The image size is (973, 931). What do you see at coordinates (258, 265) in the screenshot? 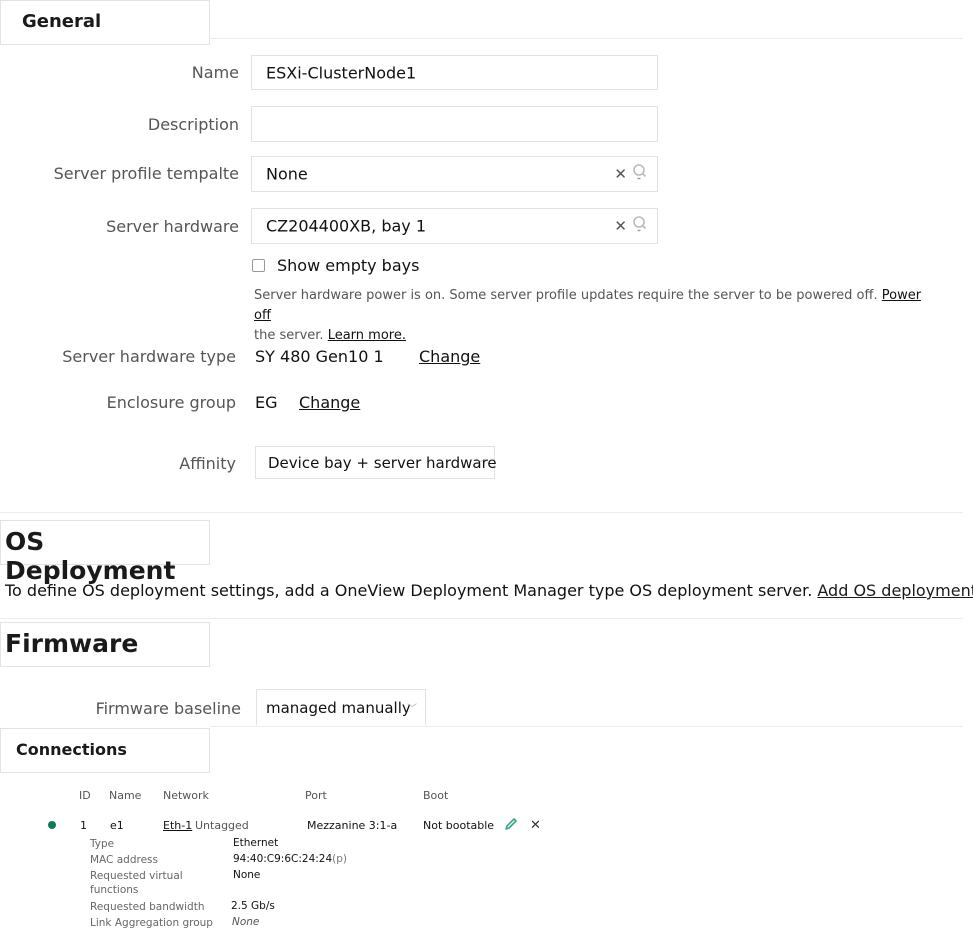
I see `show-empty-bays-checkbox` at bounding box center [258, 265].